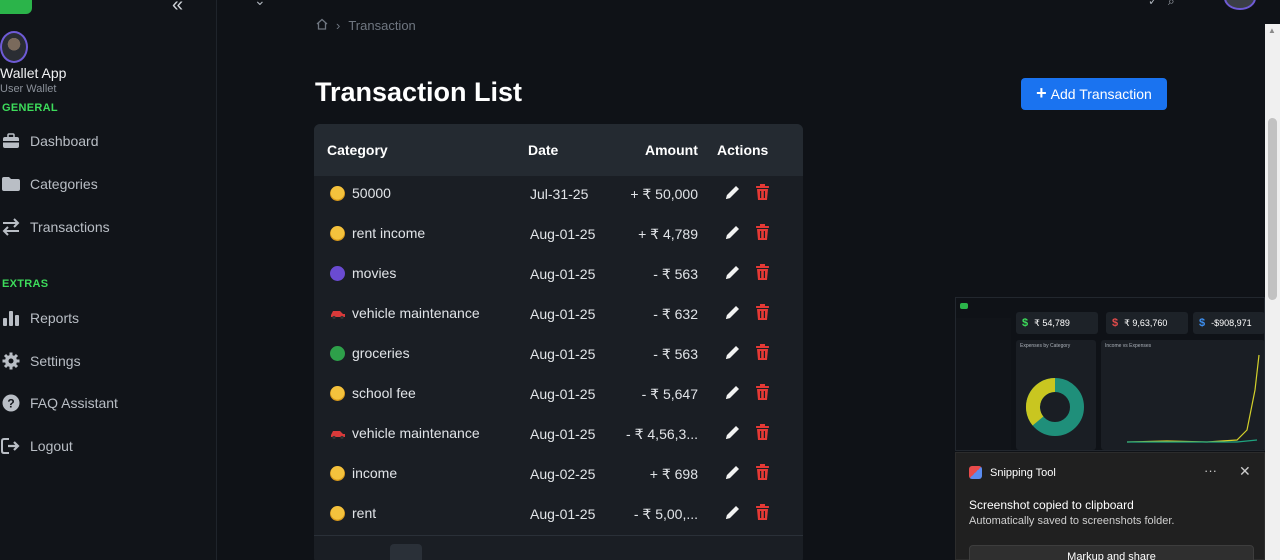 This screenshot has width=1280, height=560. Describe the element at coordinates (1210, 470) in the screenshot. I see `more-options-icon: ···` at that location.